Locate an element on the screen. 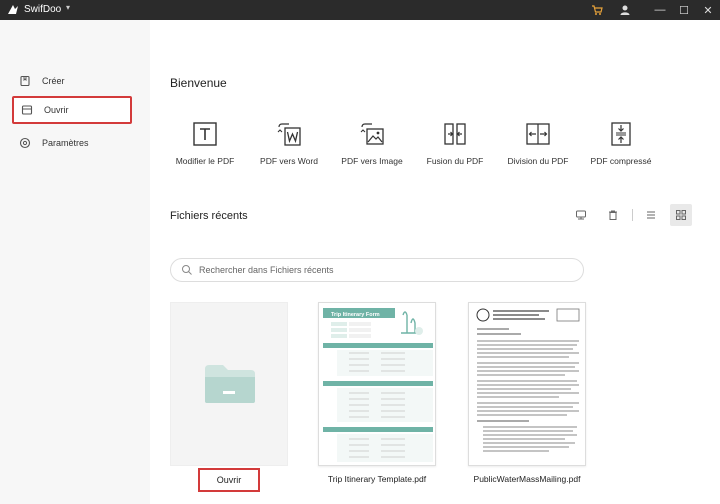 The width and height of the screenshot is (720, 504). search-icon is located at coordinates (187, 270).